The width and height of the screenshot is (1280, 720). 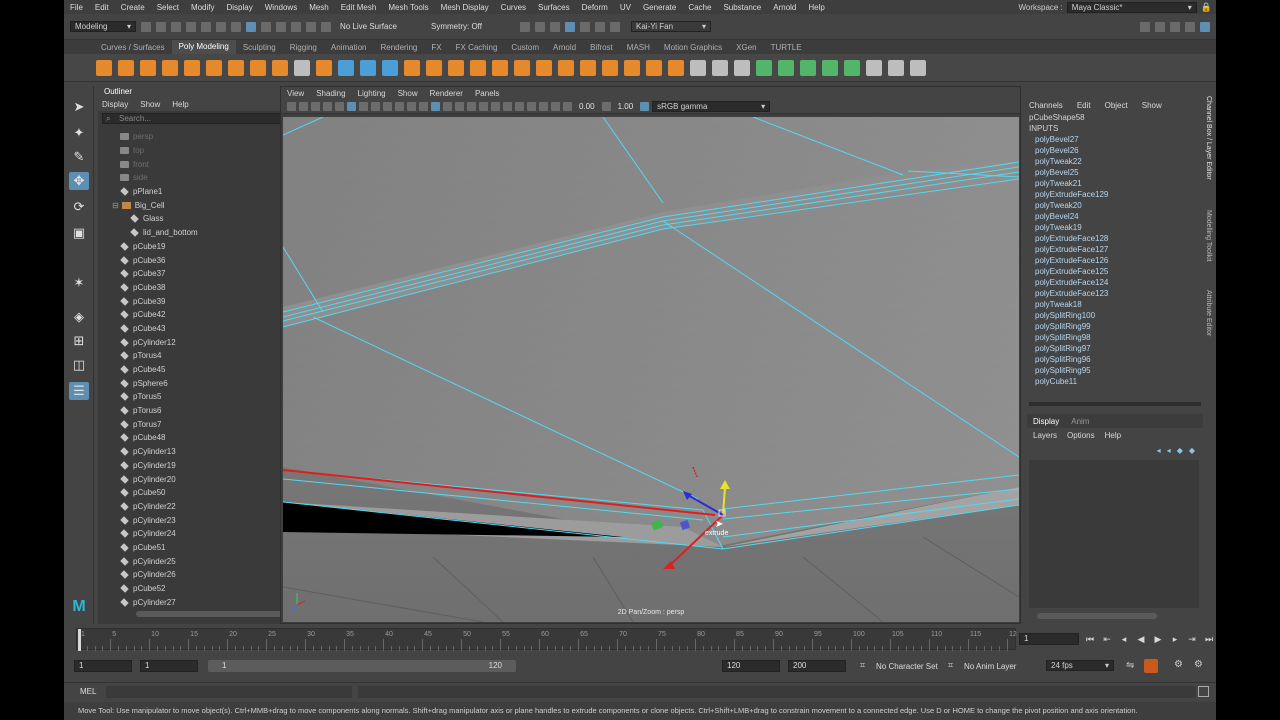 I want to click on shelf-tab-fx-caching: FX Caching, so click(x=477, y=47).